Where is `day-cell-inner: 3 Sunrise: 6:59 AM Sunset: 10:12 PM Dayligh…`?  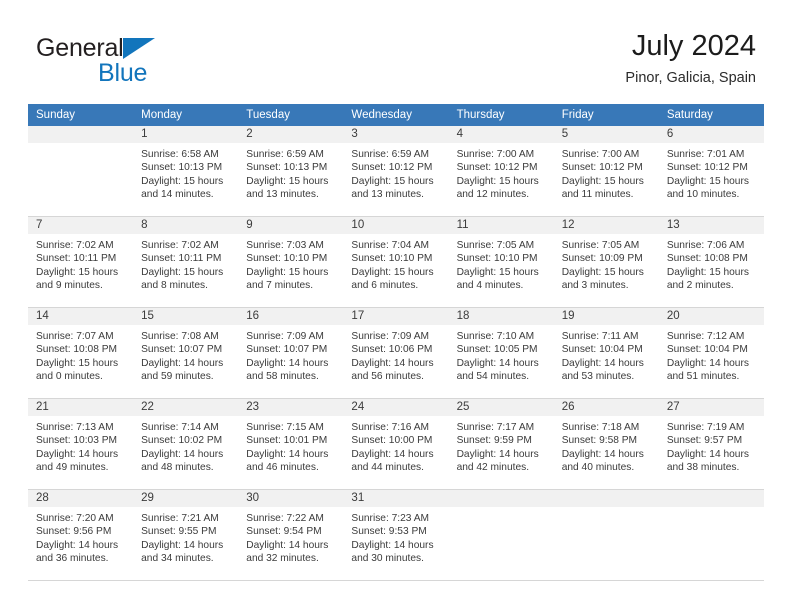 day-cell-inner: 3 Sunrise: 6:59 AM Sunset: 10:12 PM Dayligh… is located at coordinates (396, 171).